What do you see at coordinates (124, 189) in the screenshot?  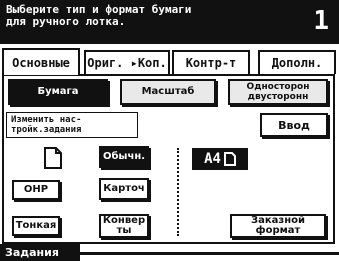 I see `card-paper-button: Карточ` at bounding box center [124, 189].